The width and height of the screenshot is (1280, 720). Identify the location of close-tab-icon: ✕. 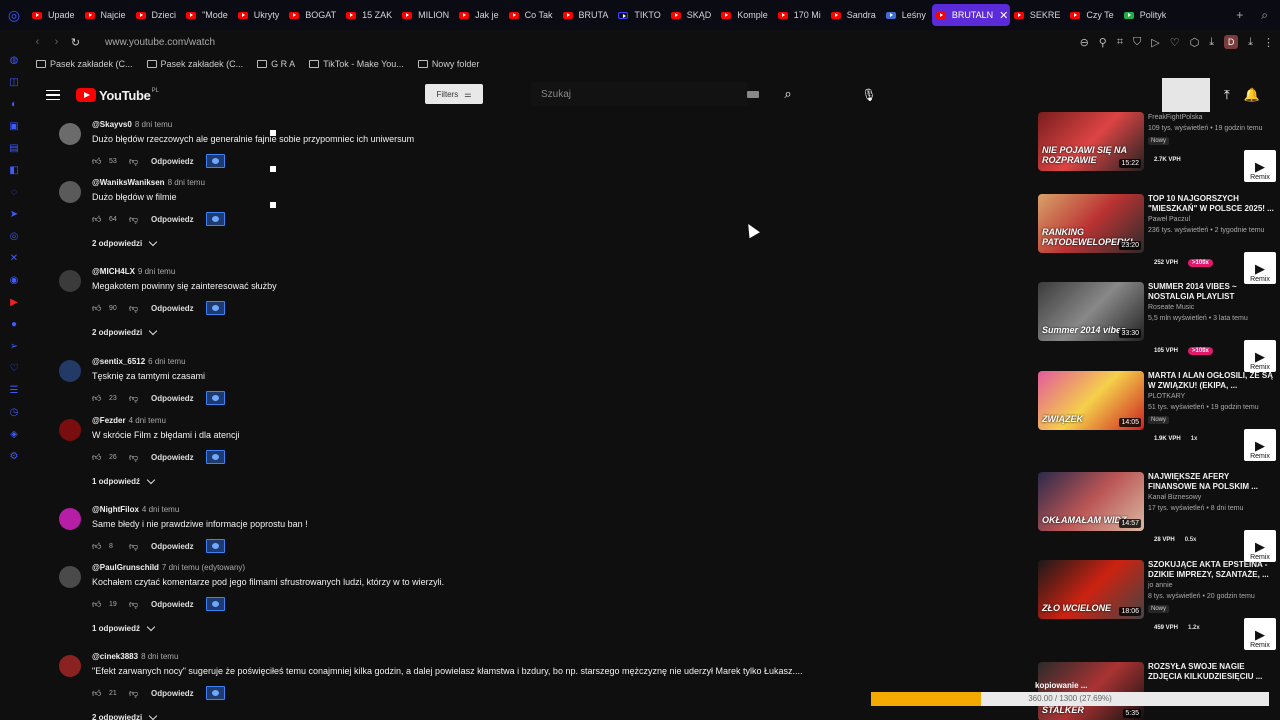
(1003, 15).